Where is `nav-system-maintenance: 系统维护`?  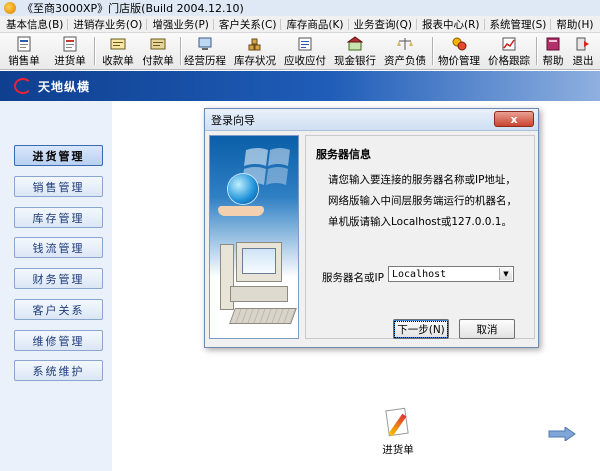
nav-system-maintenance: 系统维护 is located at coordinates (58, 370).